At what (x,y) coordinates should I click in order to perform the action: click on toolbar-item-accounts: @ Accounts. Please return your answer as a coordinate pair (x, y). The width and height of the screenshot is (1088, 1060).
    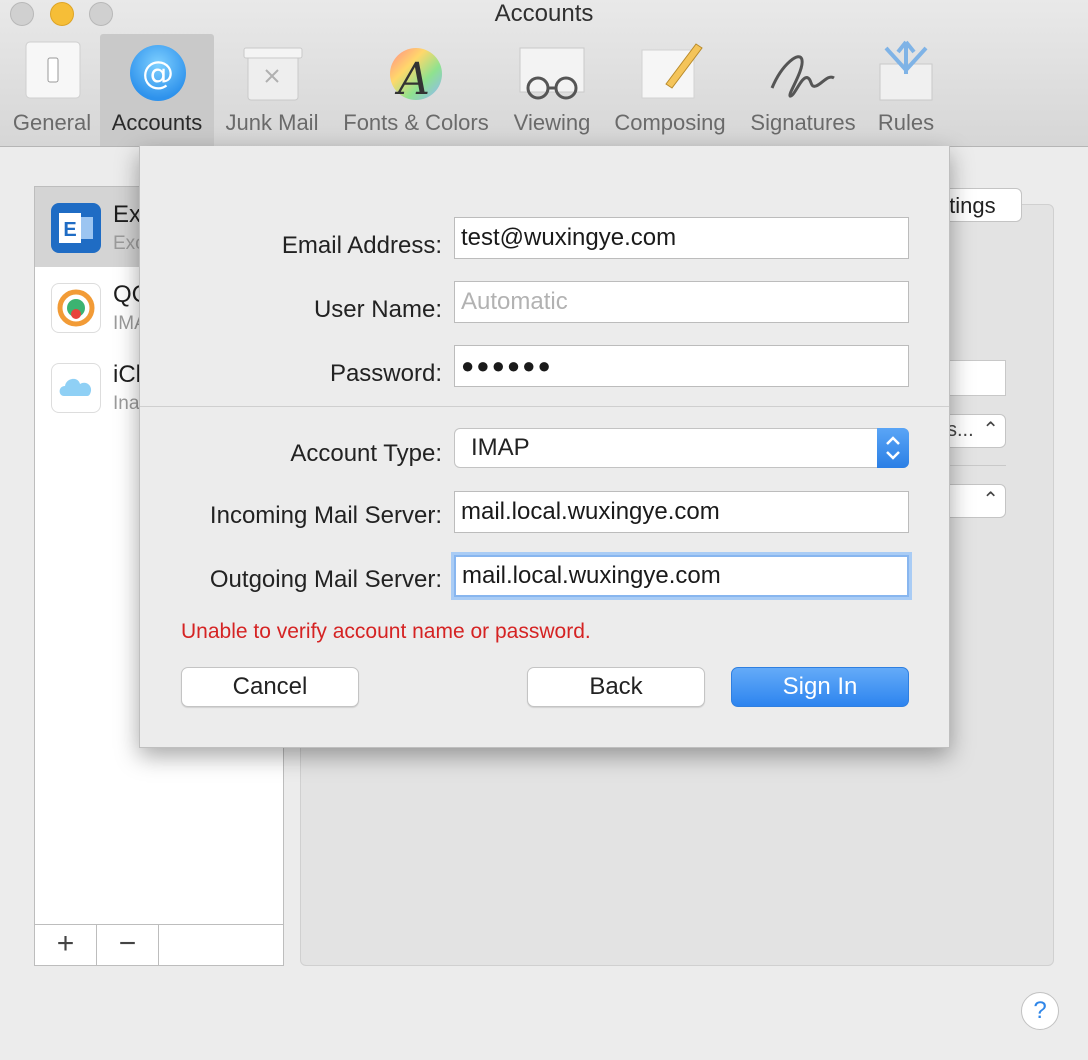
    Looking at the image, I should click on (157, 90).